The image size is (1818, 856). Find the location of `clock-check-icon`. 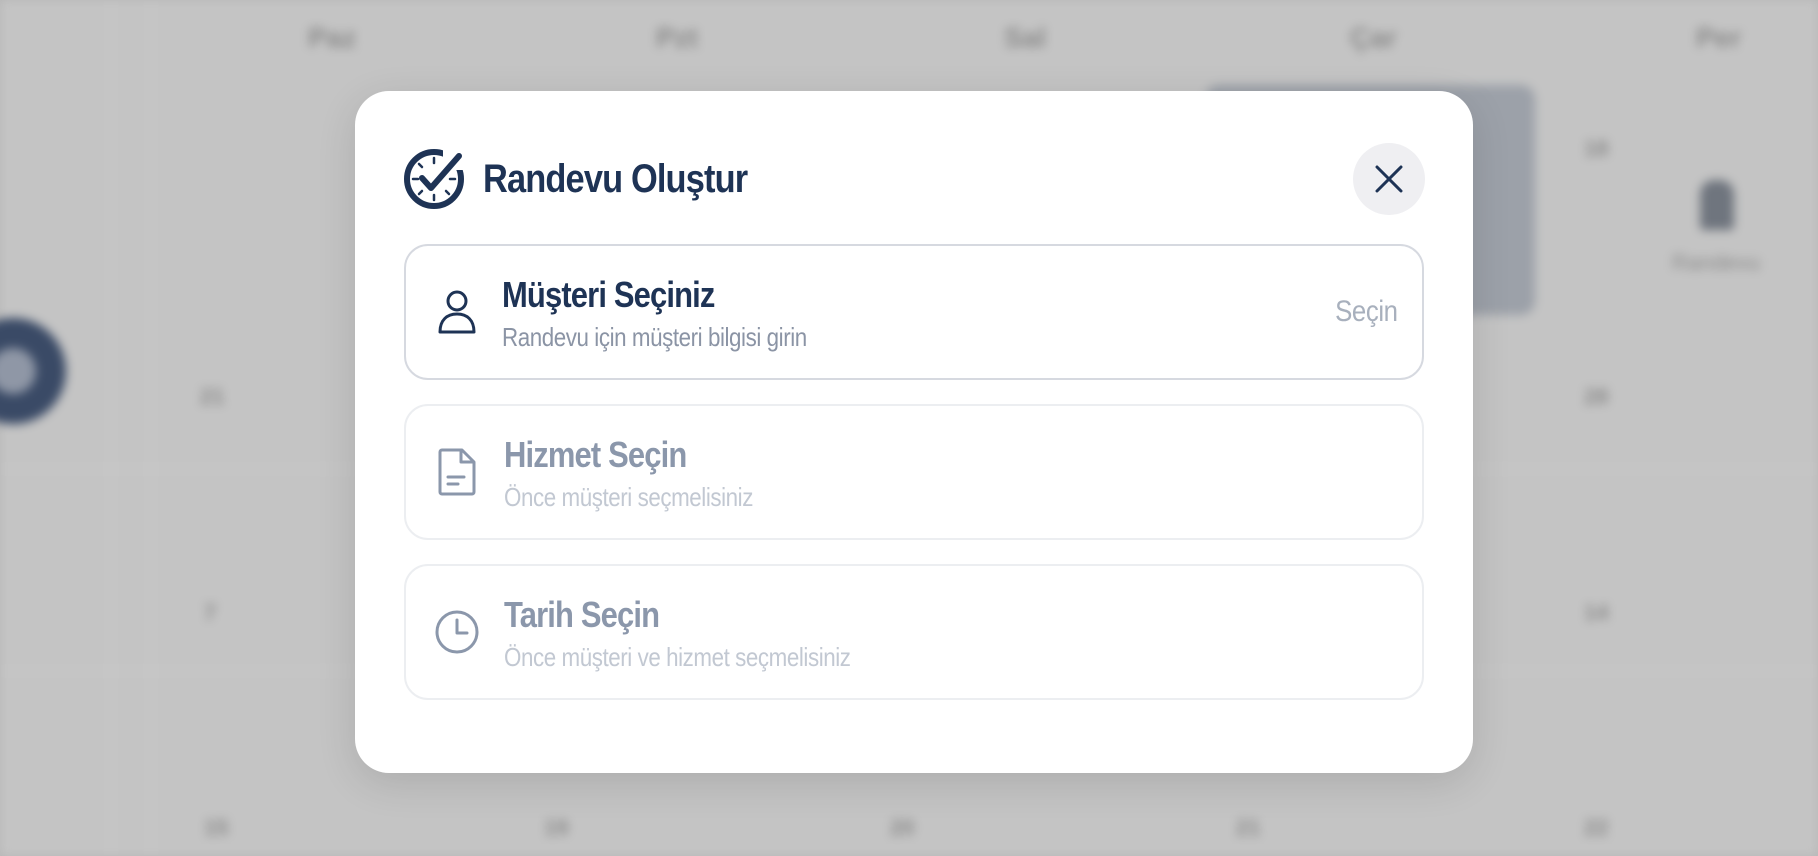

clock-check-icon is located at coordinates (434, 179).